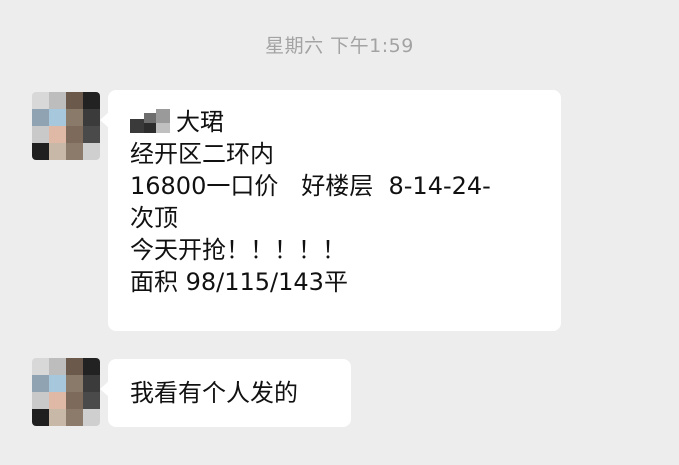  I want to click on message-line: 我看有个人发的, so click(214, 393).